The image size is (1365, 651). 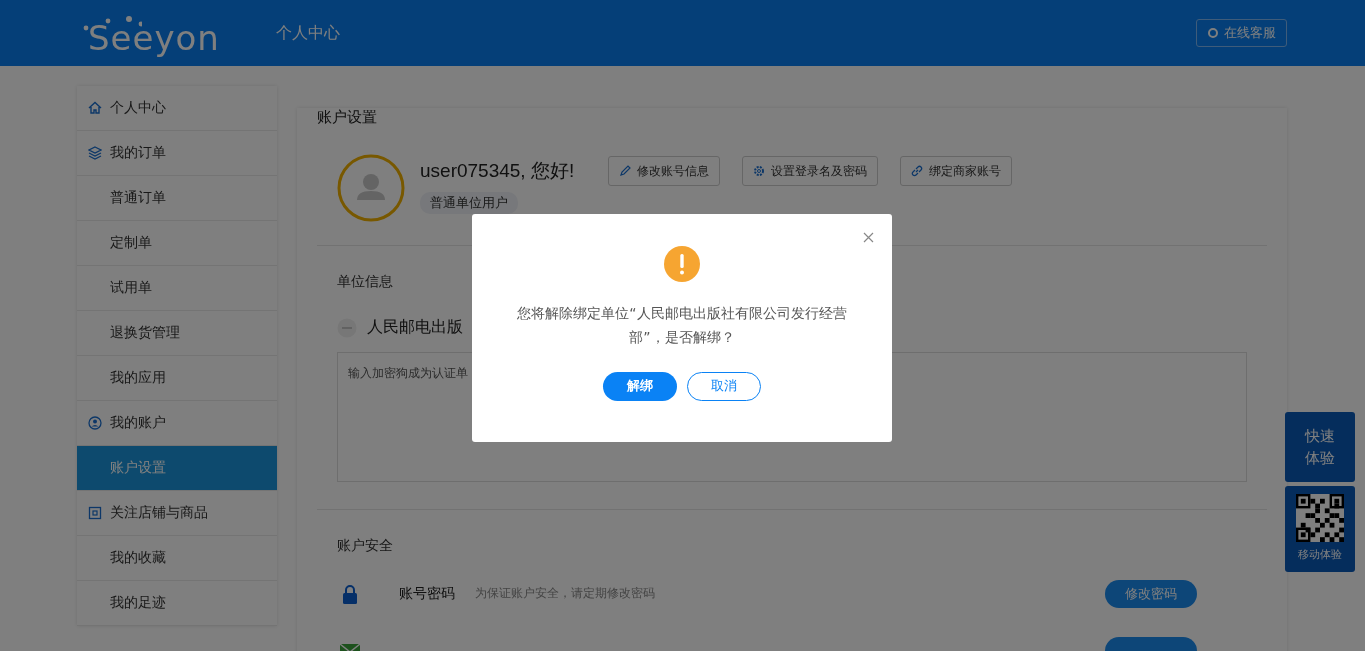 I want to click on home-icon, so click(x=95, y=108).